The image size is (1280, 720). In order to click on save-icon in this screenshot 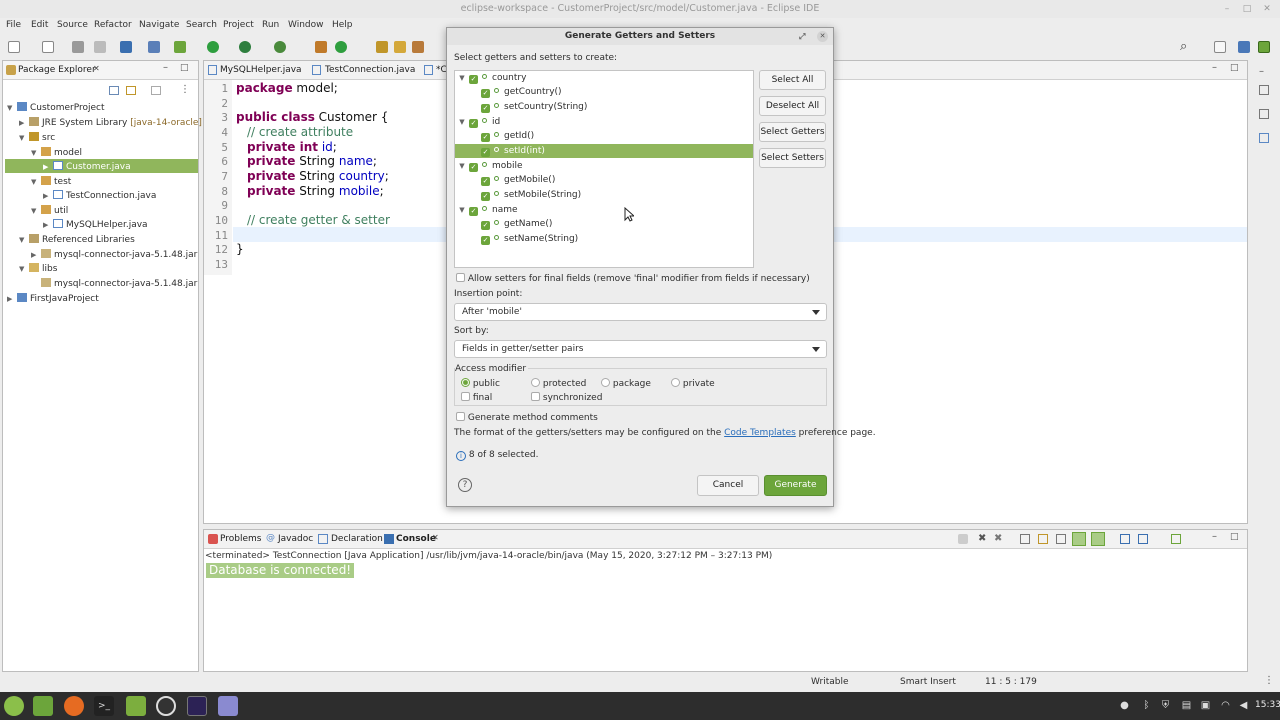, I will do `click(48, 47)`.